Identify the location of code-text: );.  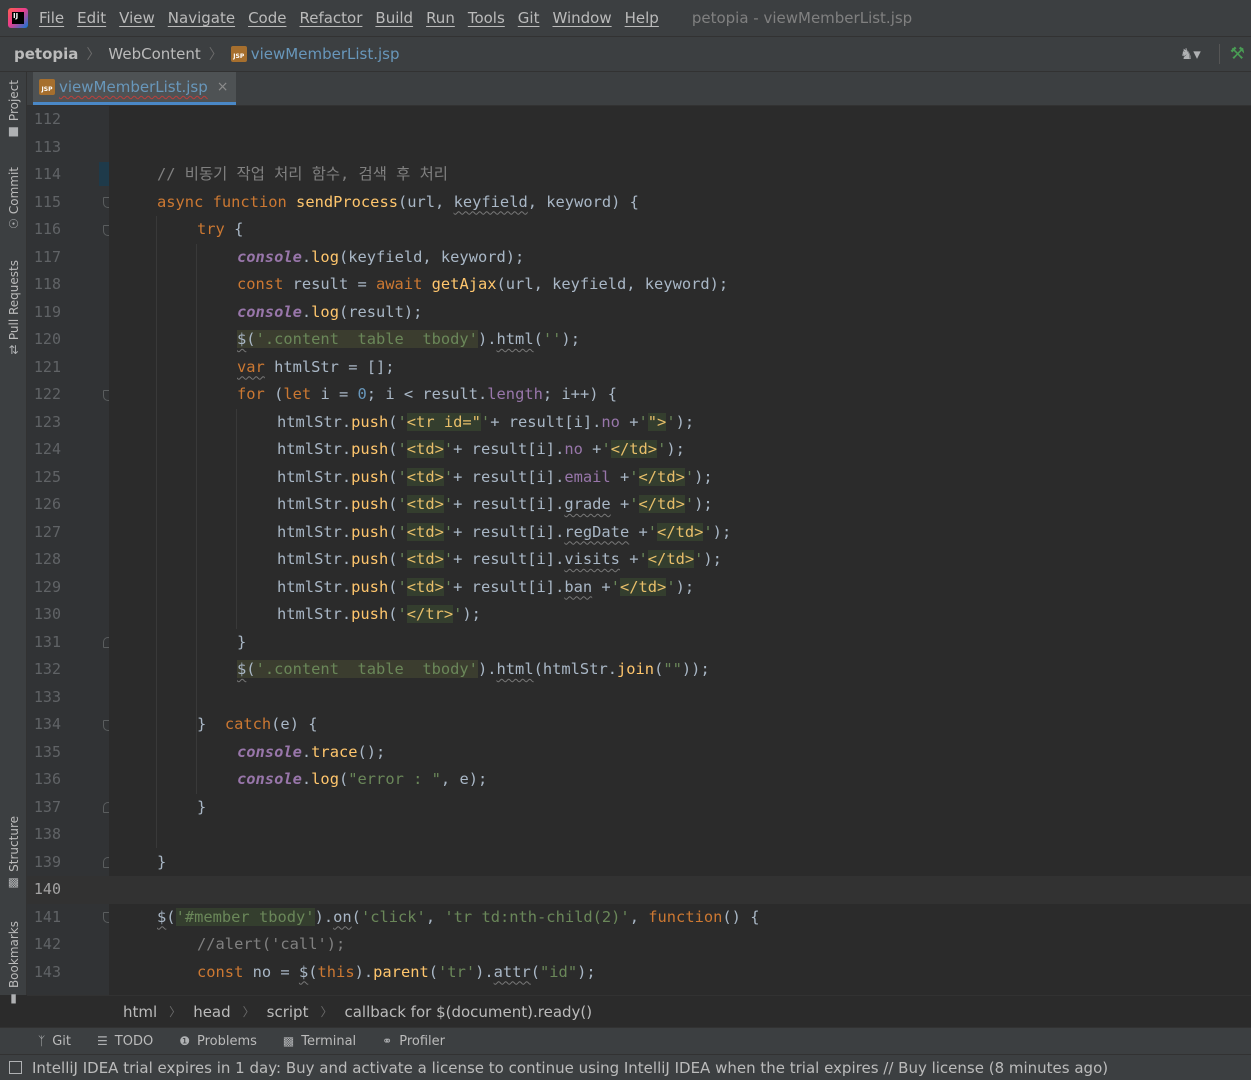
(586, 971).